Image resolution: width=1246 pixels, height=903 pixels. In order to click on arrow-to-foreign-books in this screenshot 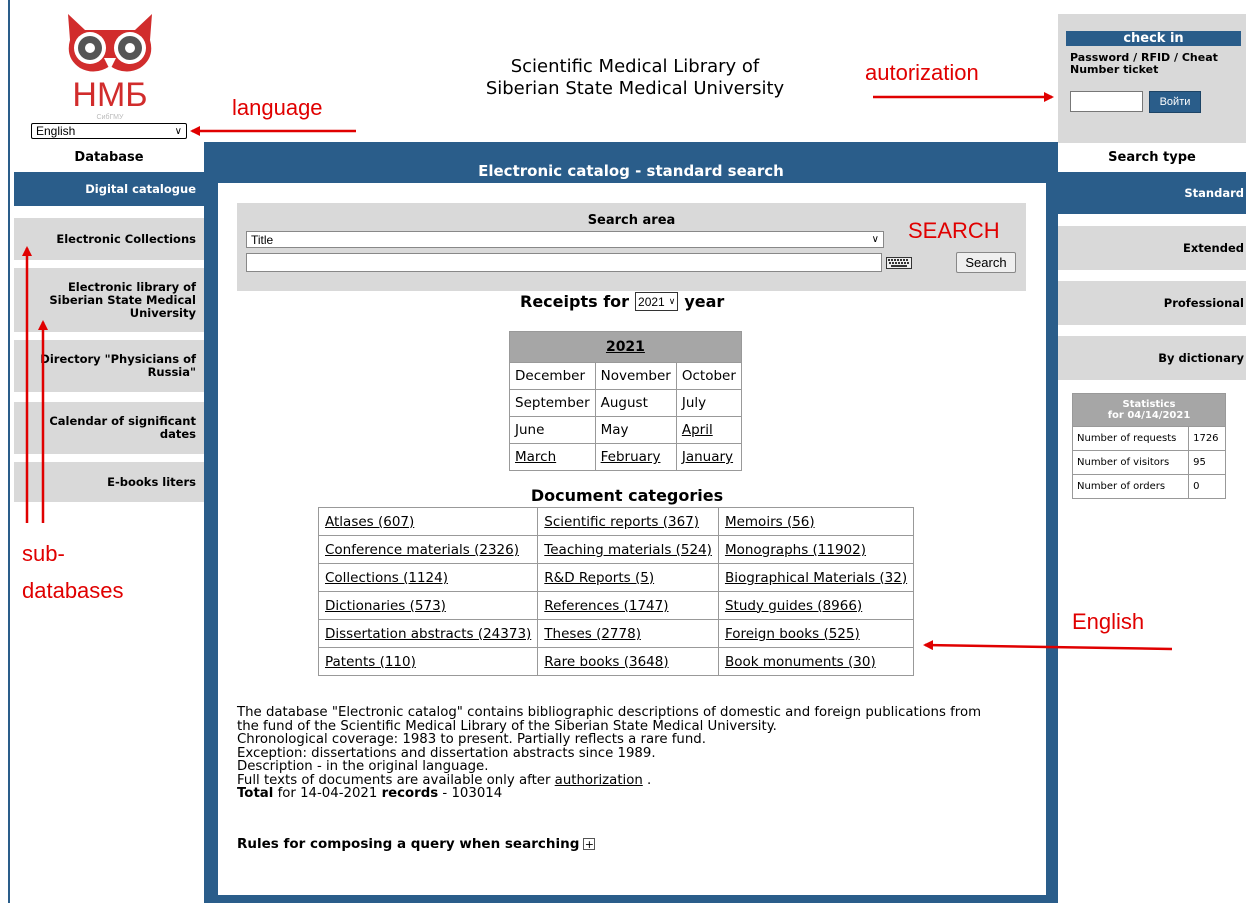, I will do `click(1048, 645)`.